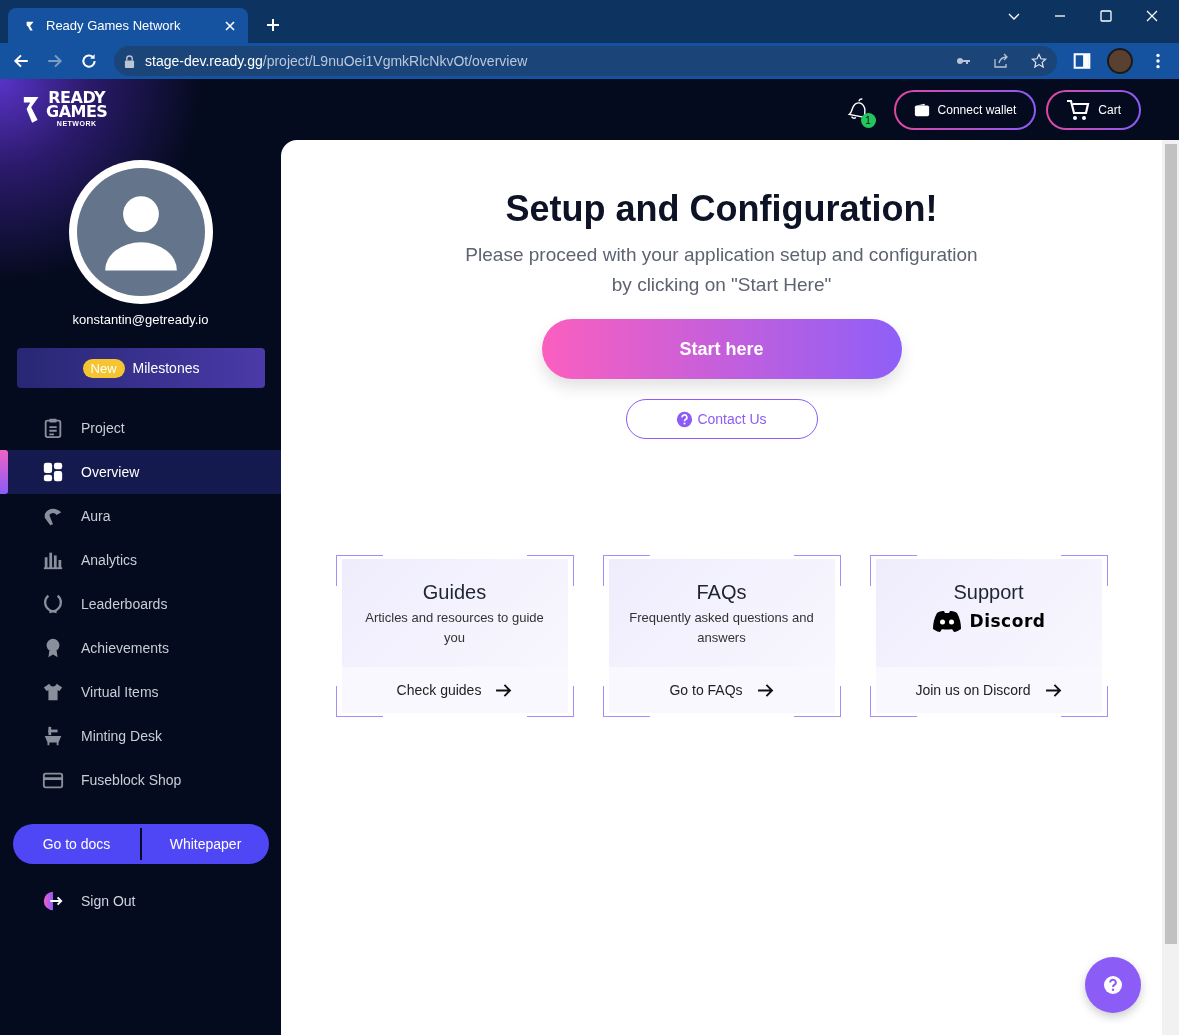 The height and width of the screenshot is (1035, 1179). What do you see at coordinates (53, 472) in the screenshot?
I see `grid-icon` at bounding box center [53, 472].